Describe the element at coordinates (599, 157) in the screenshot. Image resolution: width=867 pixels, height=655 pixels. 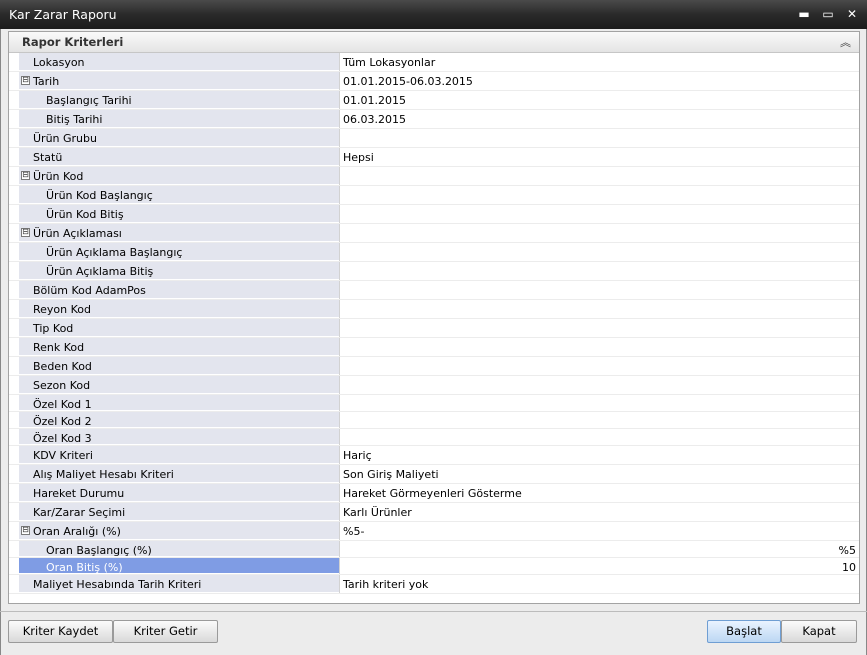
I see `property-value-cell: Hepsi` at that location.